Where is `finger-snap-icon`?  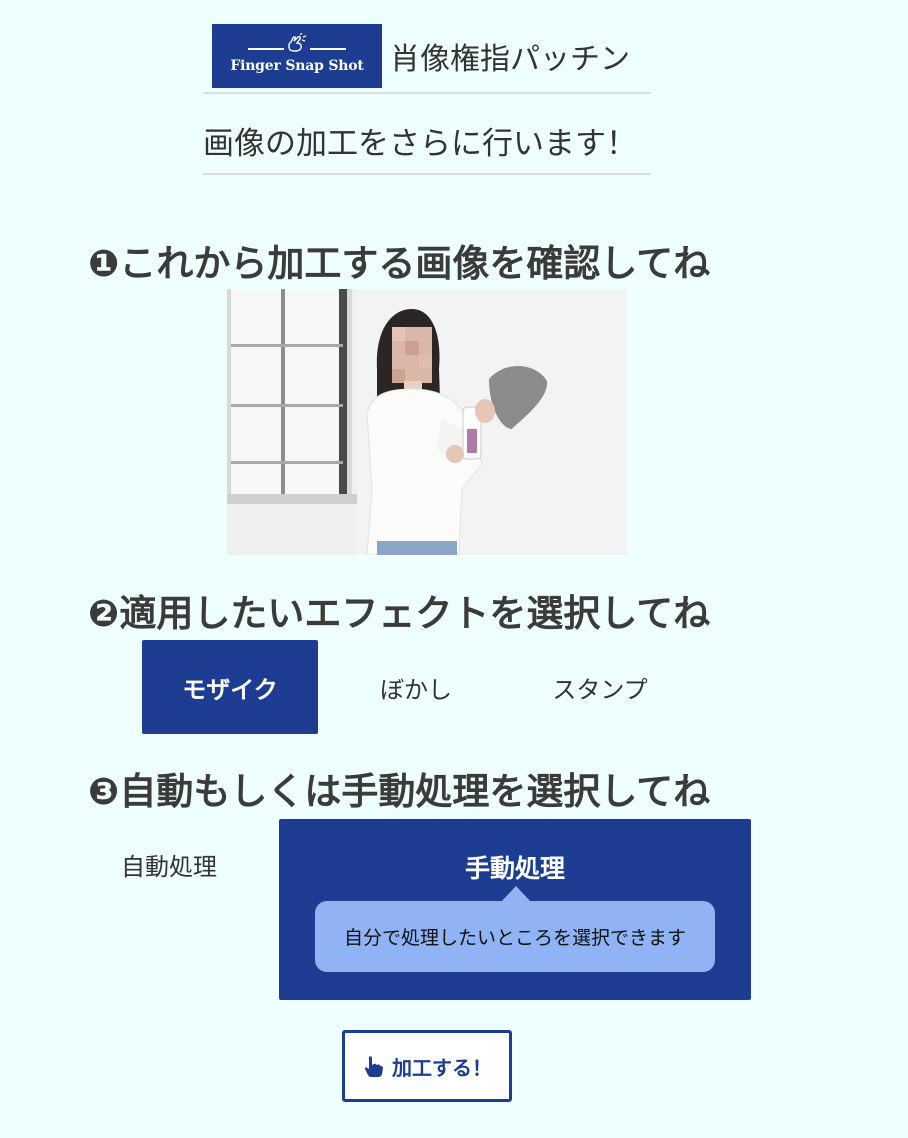
finger-snap-icon is located at coordinates (297, 42).